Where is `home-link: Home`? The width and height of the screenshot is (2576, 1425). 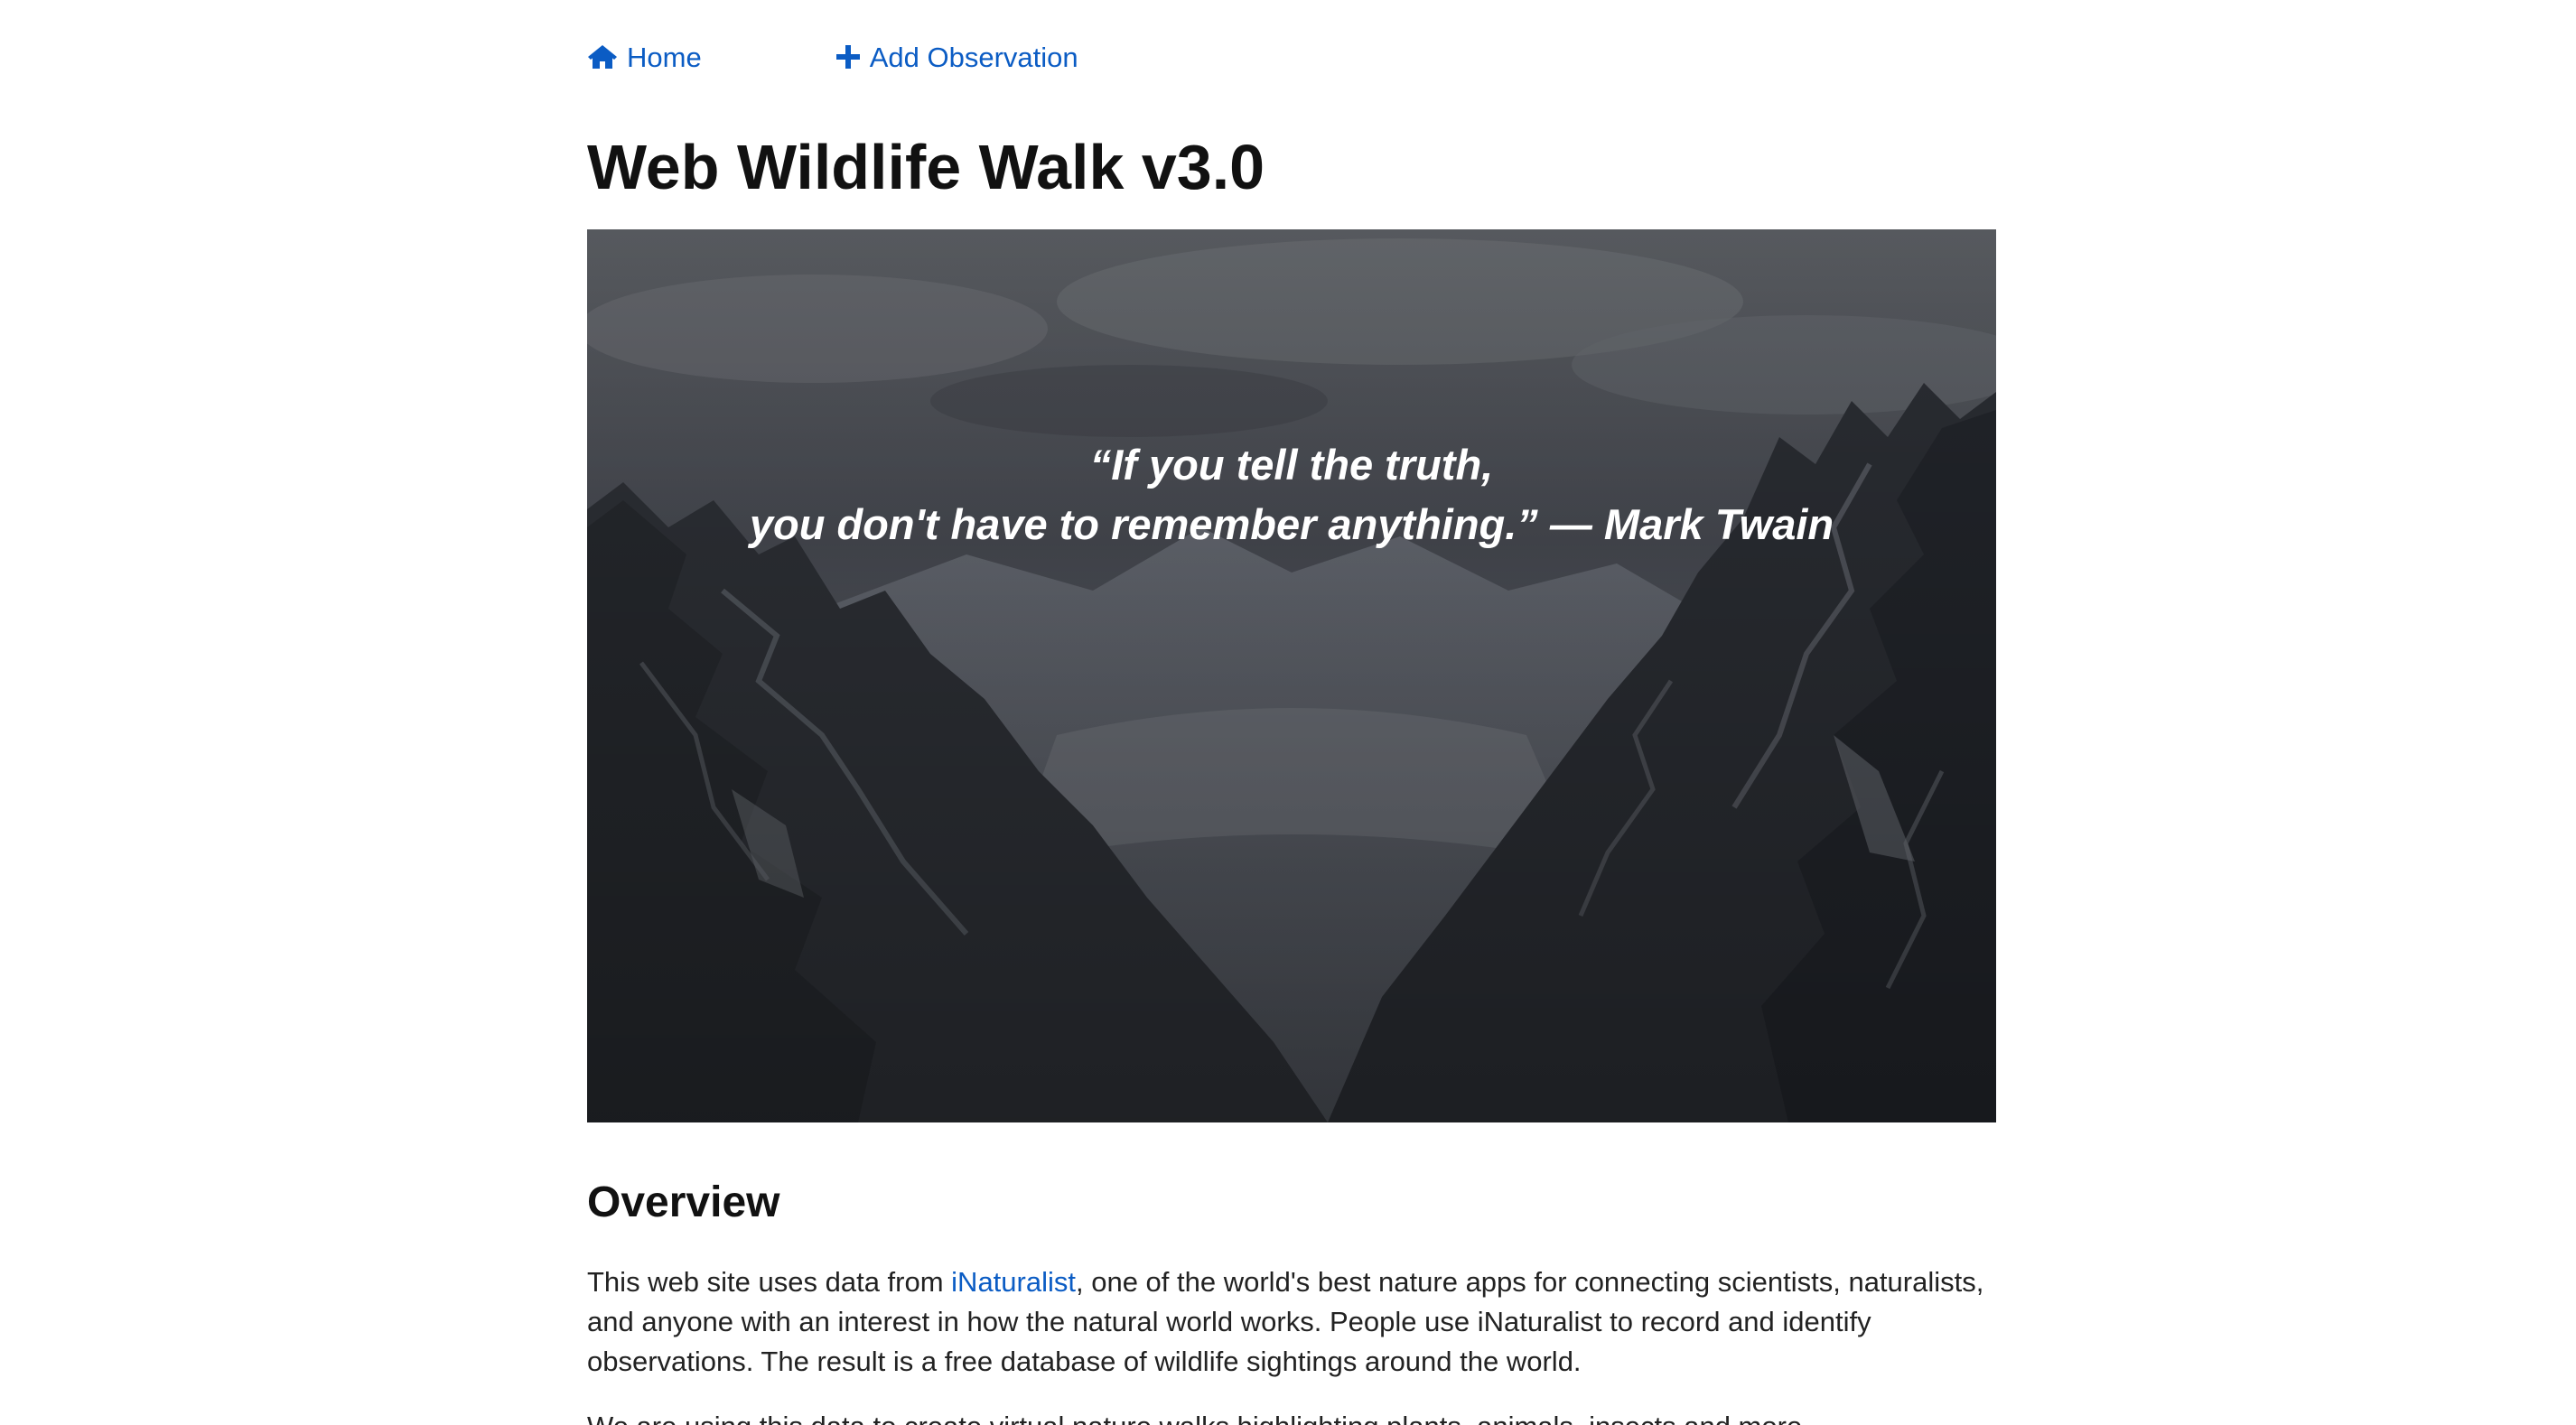
home-link: Home is located at coordinates (644, 57).